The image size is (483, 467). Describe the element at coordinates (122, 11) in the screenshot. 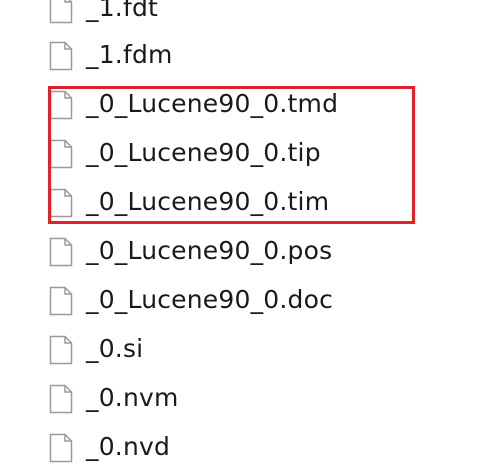

I see `file-name: _1.fdt` at that location.